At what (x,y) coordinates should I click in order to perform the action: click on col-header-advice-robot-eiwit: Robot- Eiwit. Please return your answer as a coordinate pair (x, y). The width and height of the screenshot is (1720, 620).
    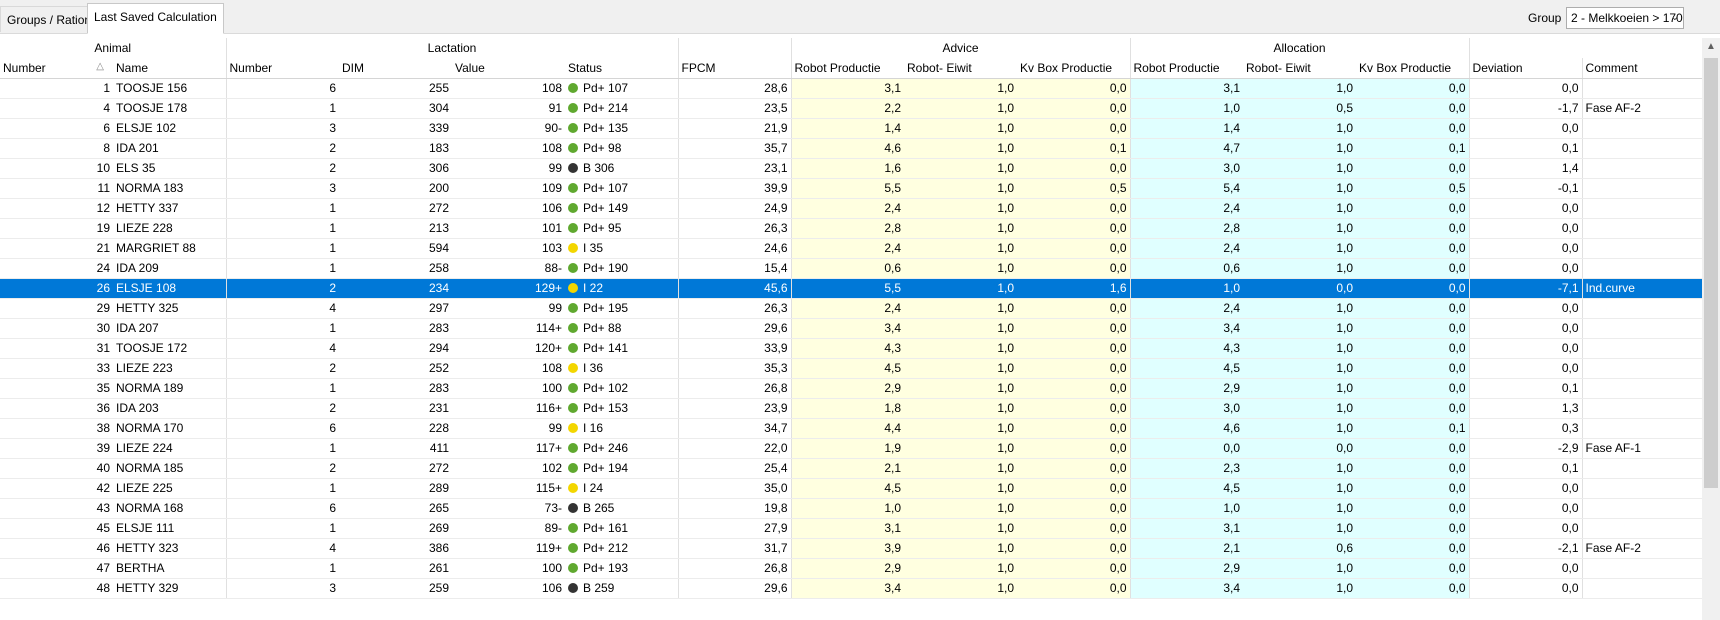
    Looking at the image, I should click on (961, 68).